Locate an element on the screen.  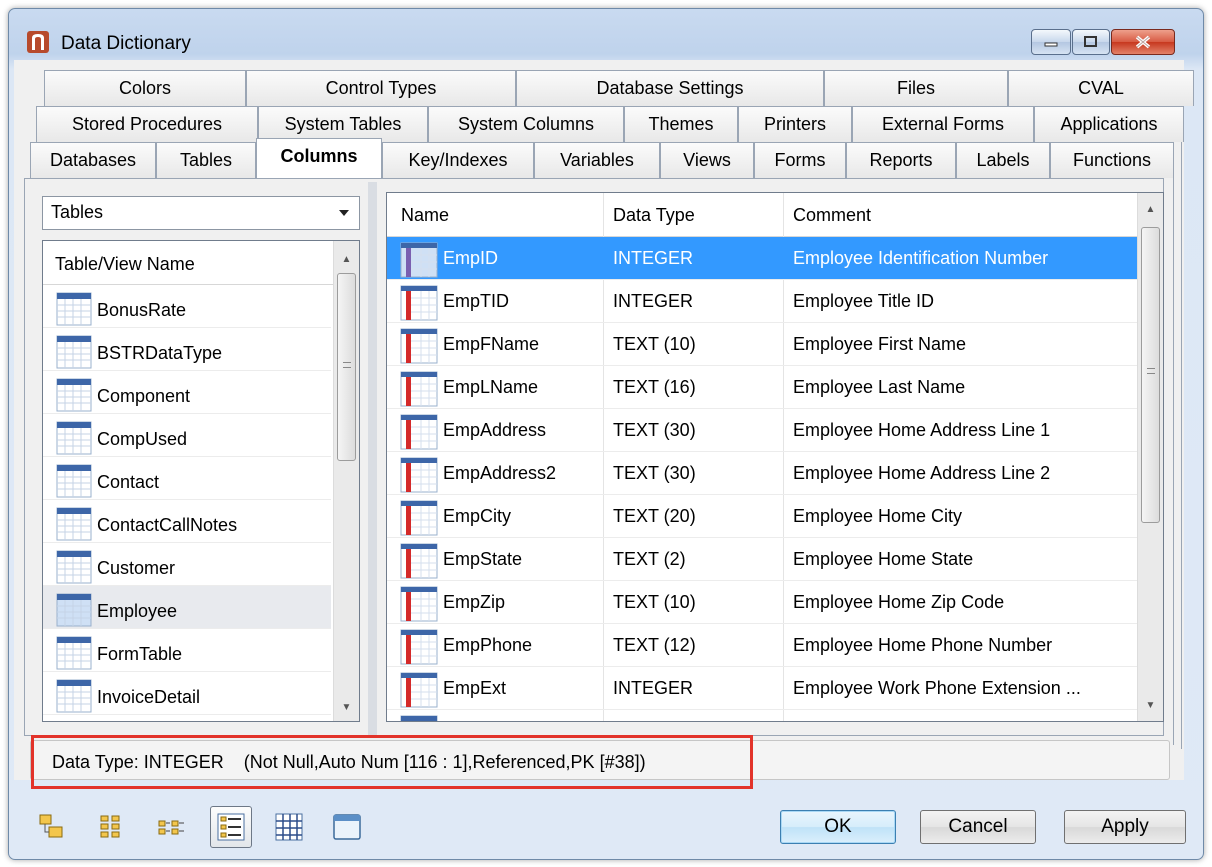
table-list-item: BonusRate is located at coordinates (187, 306).